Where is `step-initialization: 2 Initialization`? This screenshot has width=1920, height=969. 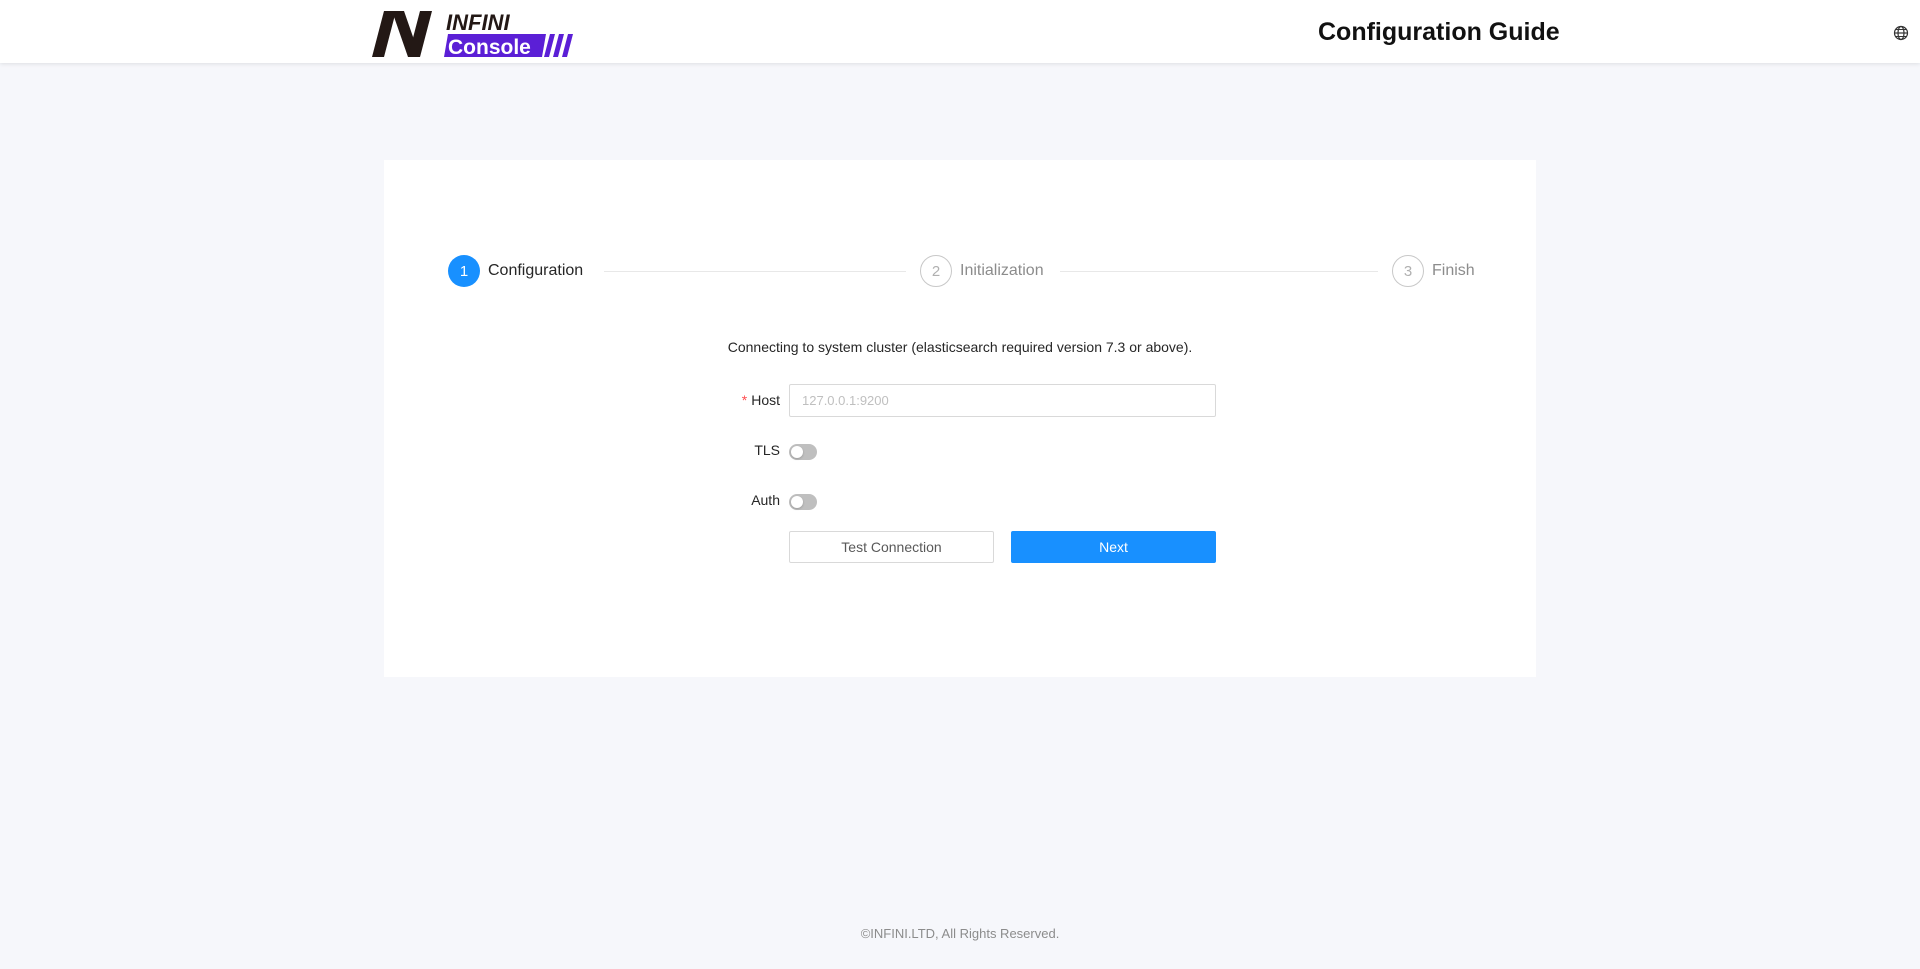 step-initialization: 2 Initialization is located at coordinates (982, 271).